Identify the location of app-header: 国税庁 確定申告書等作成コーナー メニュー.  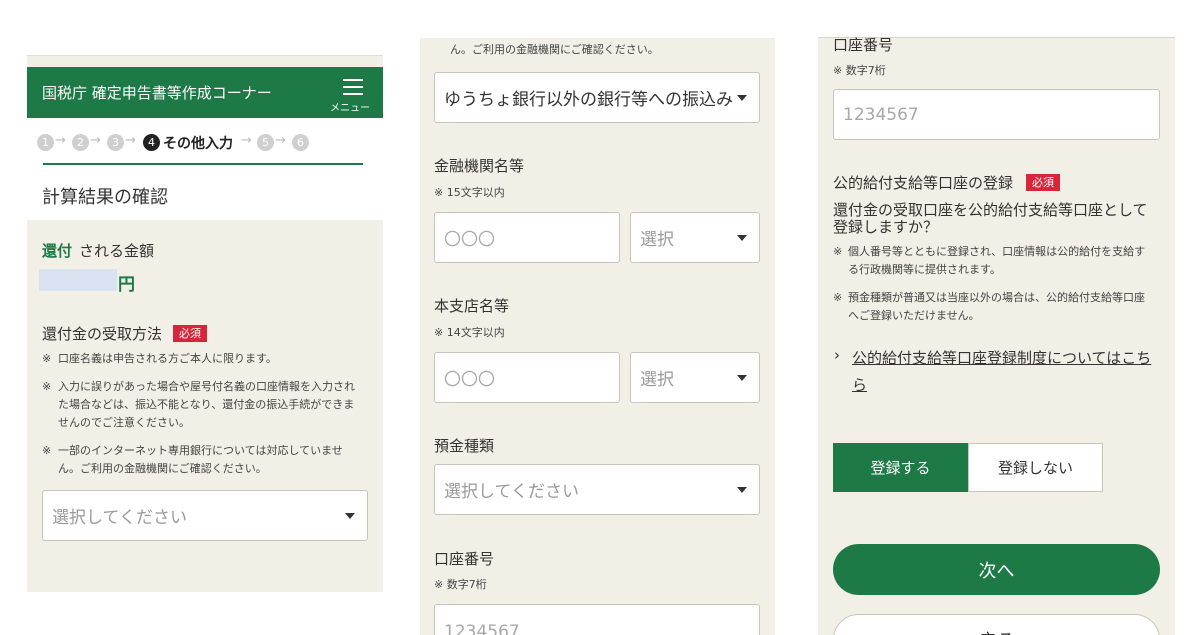
(205, 92).